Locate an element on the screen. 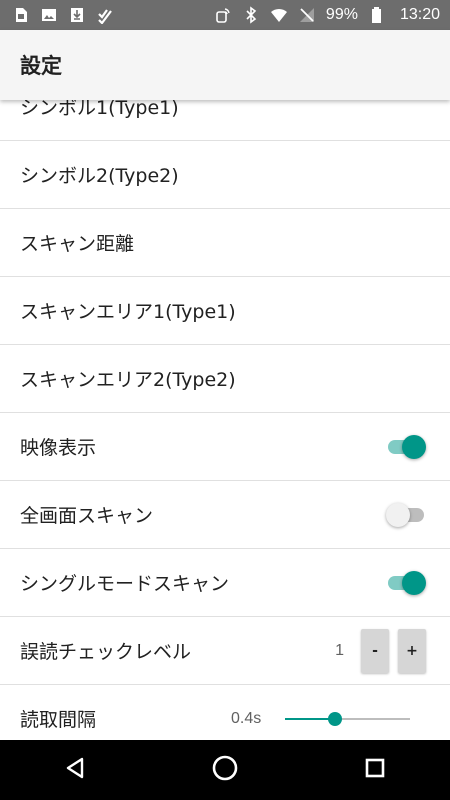 The height and width of the screenshot is (800, 450). nav-bar is located at coordinates (225, 770).